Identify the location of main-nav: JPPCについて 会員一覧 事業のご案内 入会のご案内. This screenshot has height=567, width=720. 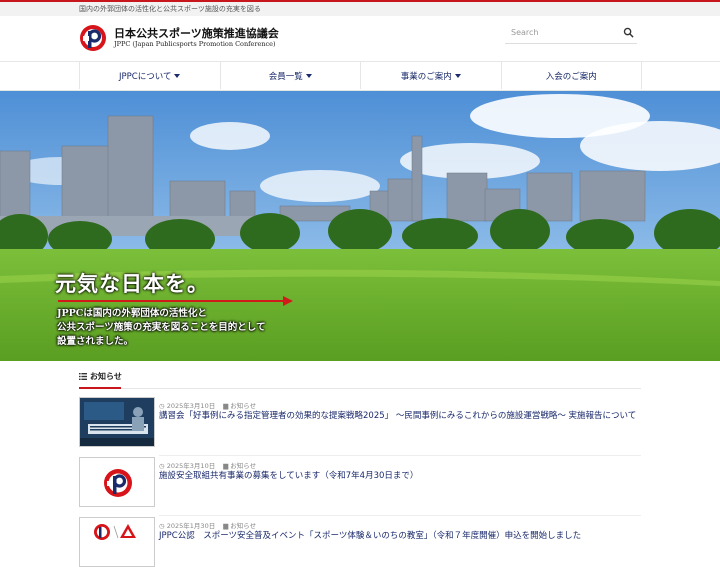
(360, 75).